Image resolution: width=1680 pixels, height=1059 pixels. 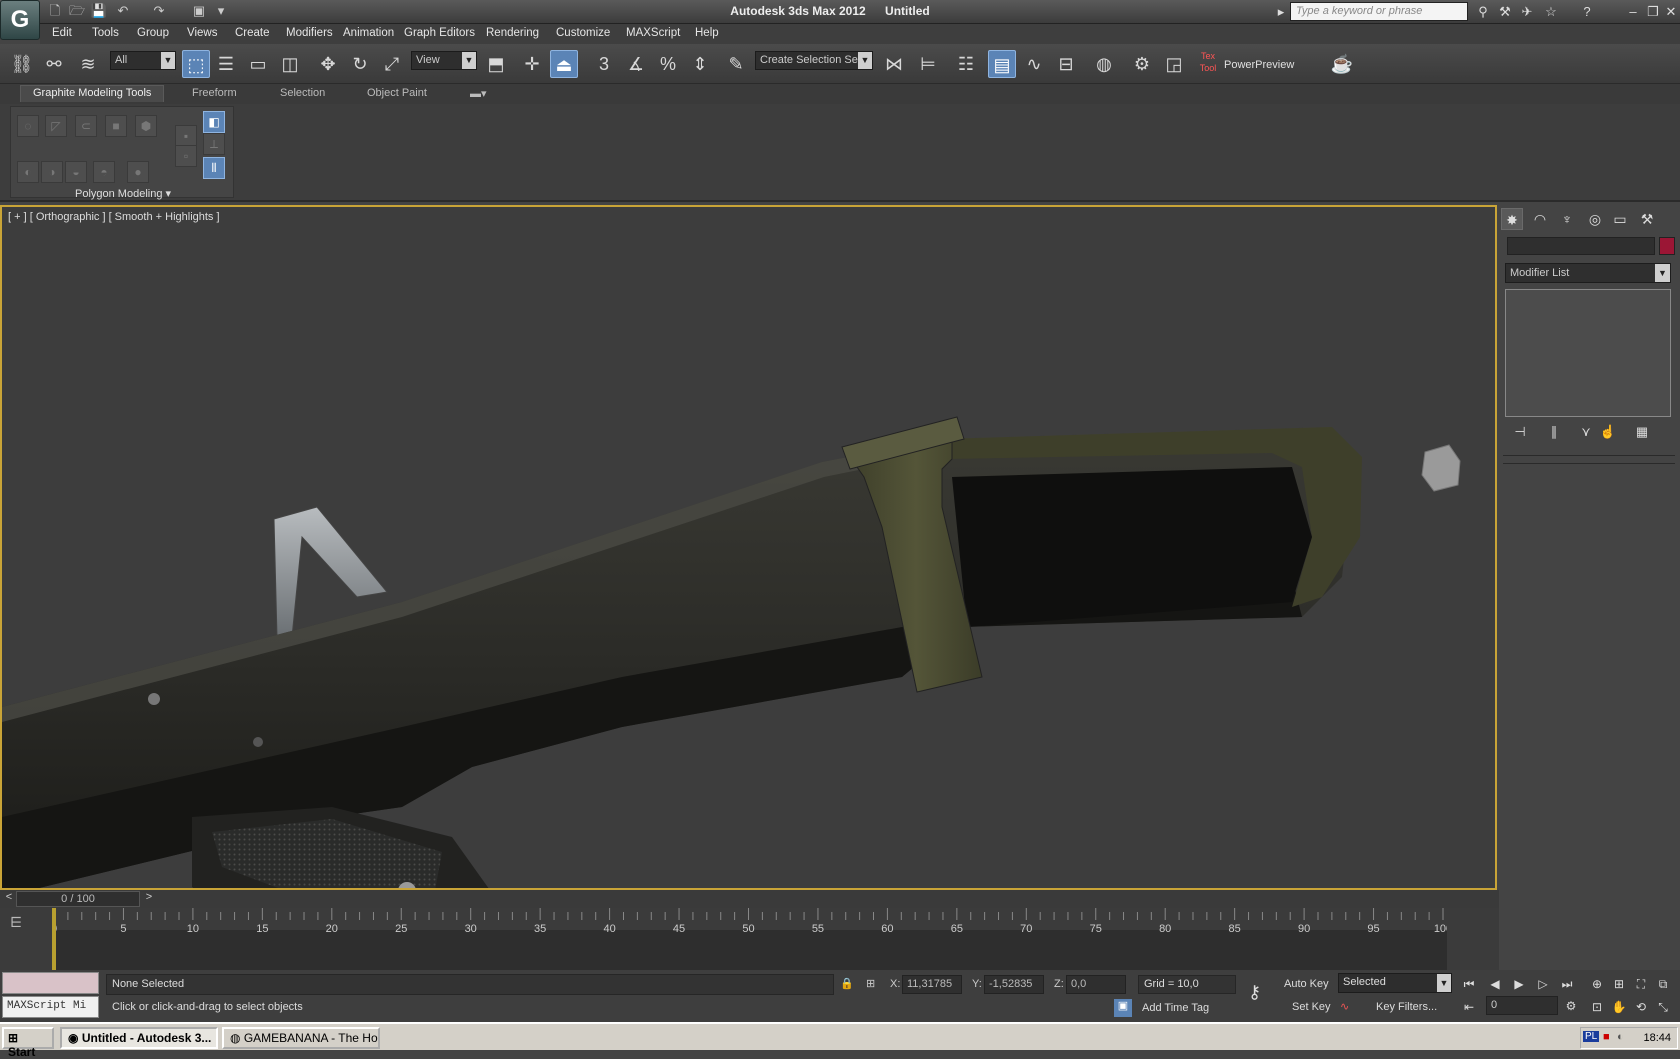 I want to click on polygon-modeling-label: Polygon Modeling ▾, so click(x=123, y=193).